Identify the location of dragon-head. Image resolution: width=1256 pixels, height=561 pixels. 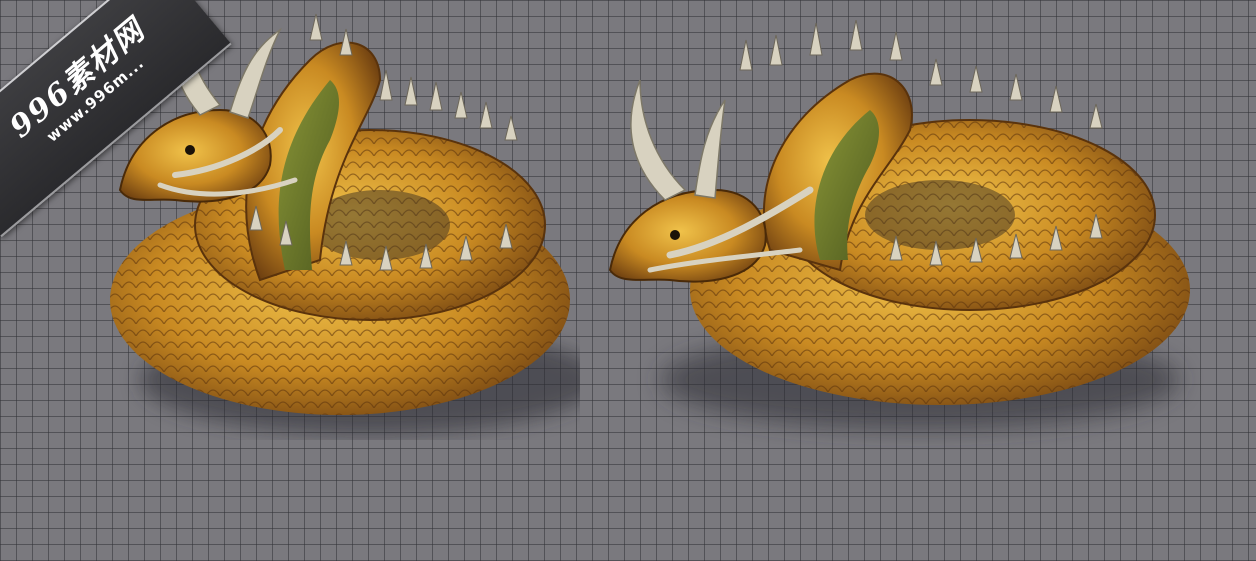
(687, 235).